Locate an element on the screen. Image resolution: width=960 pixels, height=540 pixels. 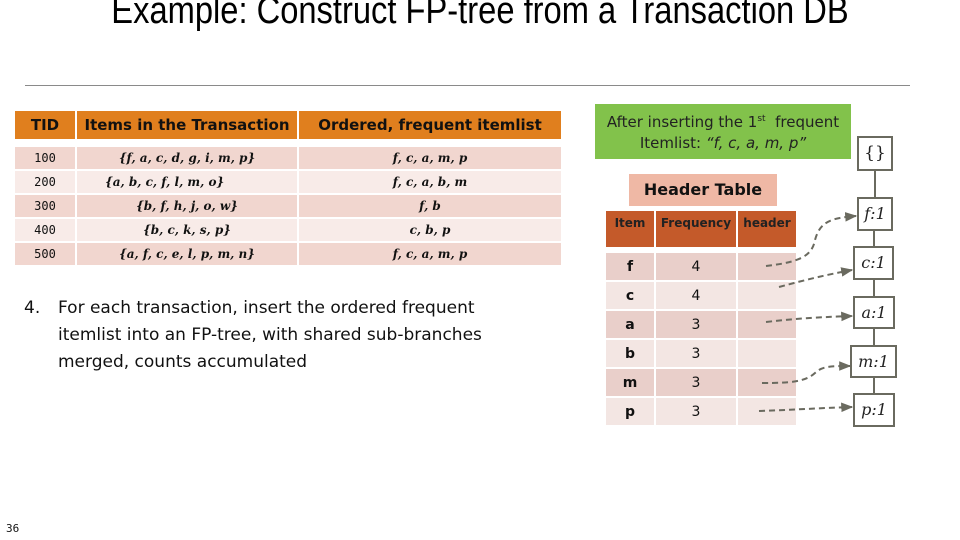
header-table-row: b 3 is located at coordinates (701, 353).